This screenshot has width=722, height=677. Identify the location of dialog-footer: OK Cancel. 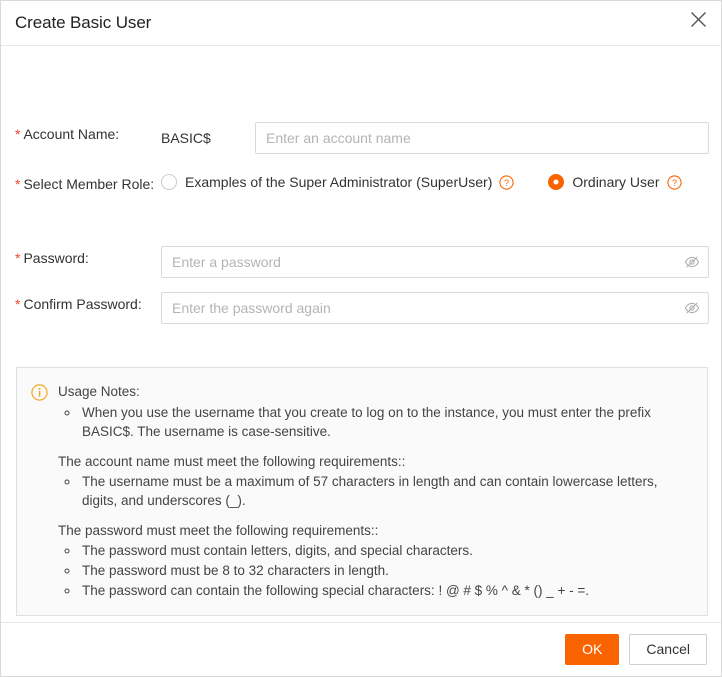
(361, 649).